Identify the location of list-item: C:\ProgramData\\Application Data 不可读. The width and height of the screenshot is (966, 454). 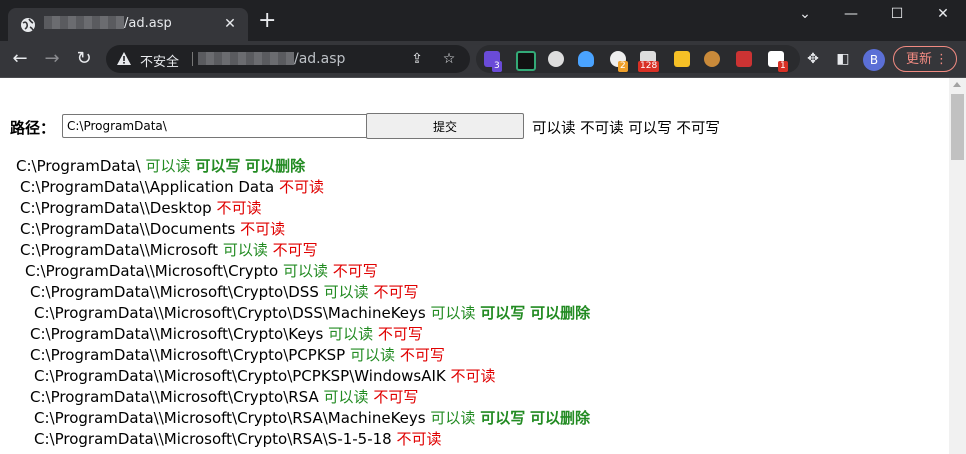
(172, 187).